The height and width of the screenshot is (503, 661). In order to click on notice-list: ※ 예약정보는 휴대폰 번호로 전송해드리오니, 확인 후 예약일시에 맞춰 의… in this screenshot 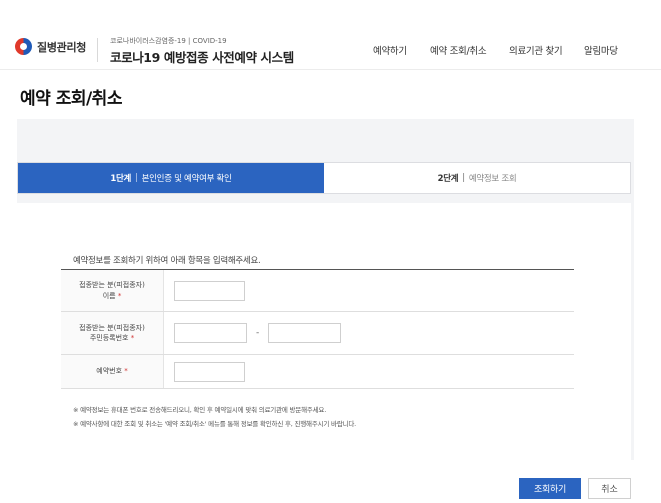, I will do `click(214, 417)`.